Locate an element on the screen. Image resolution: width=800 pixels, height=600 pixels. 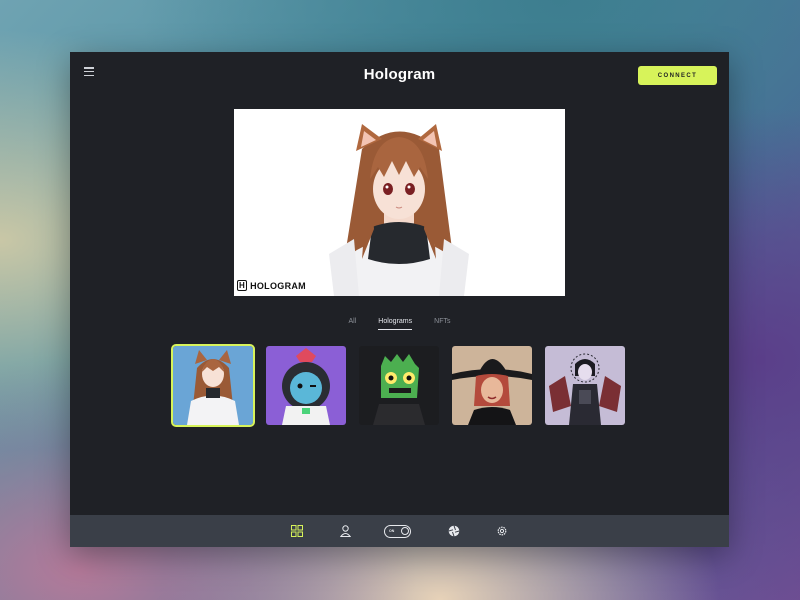
avatar-thumb-green-zombie is located at coordinates (399, 385).